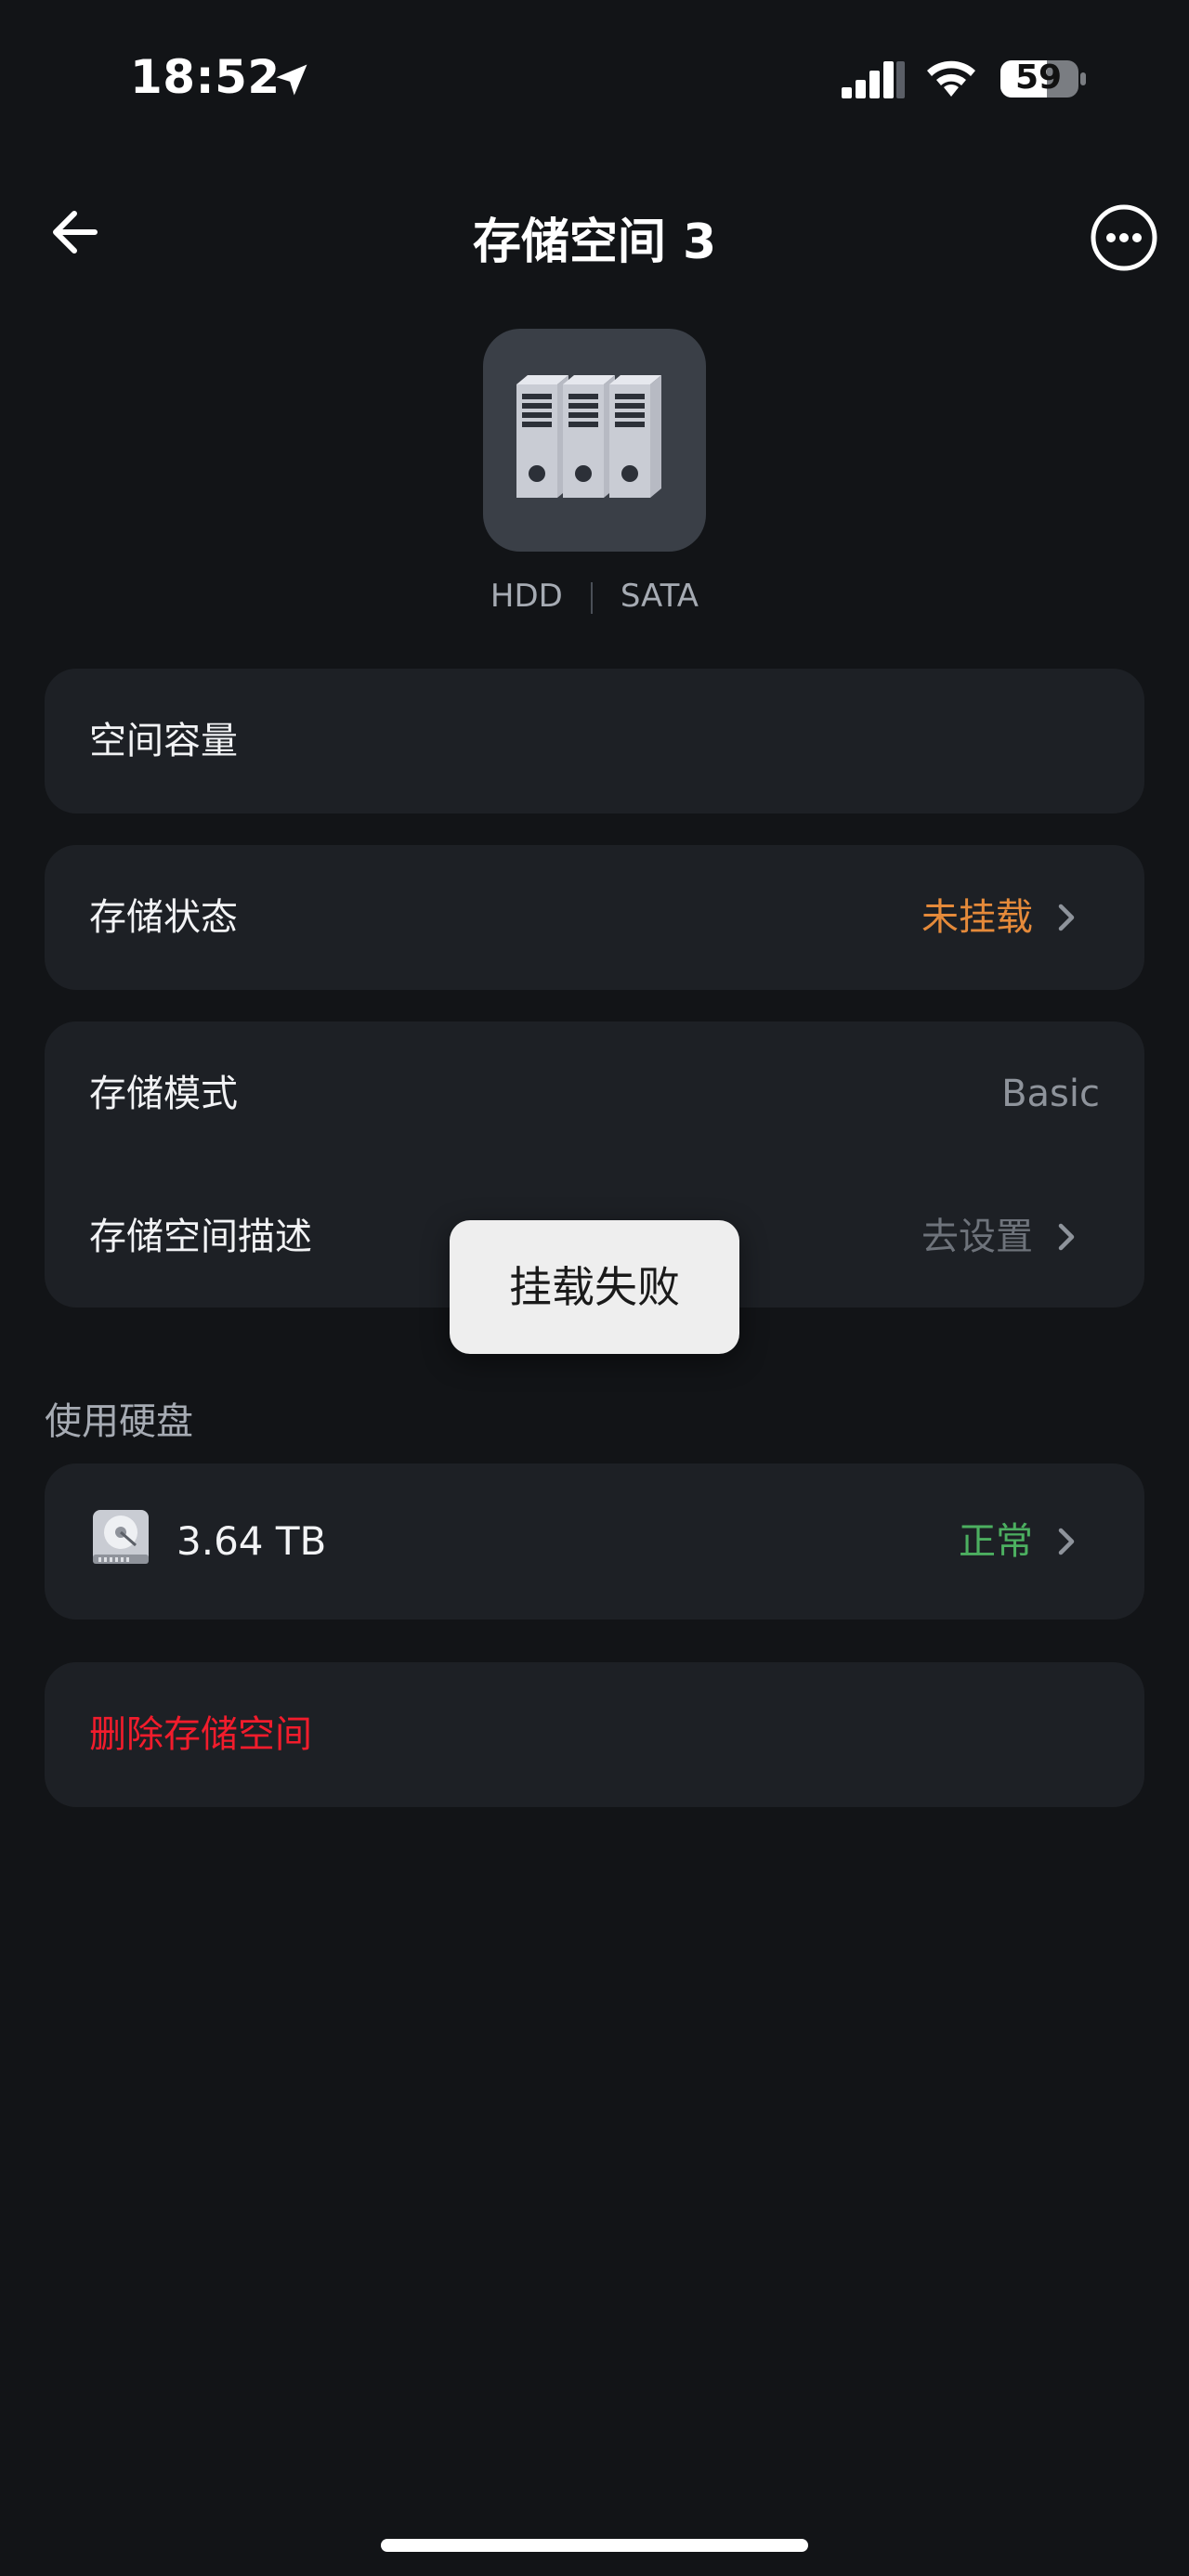  What do you see at coordinates (163, 917) in the screenshot?
I see `storage-status-label: 存储状态` at bounding box center [163, 917].